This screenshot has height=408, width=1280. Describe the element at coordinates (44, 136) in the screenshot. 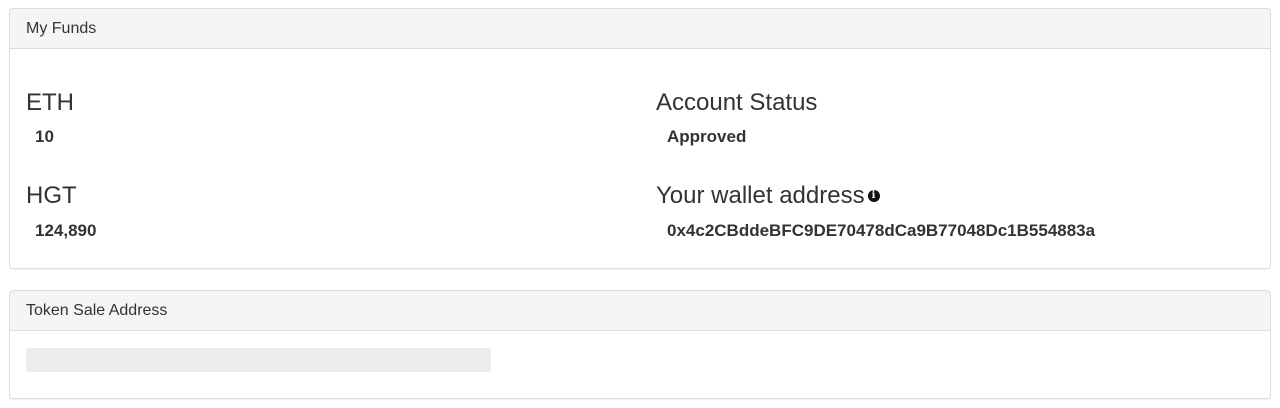

I see `eth-balance: 10` at that location.